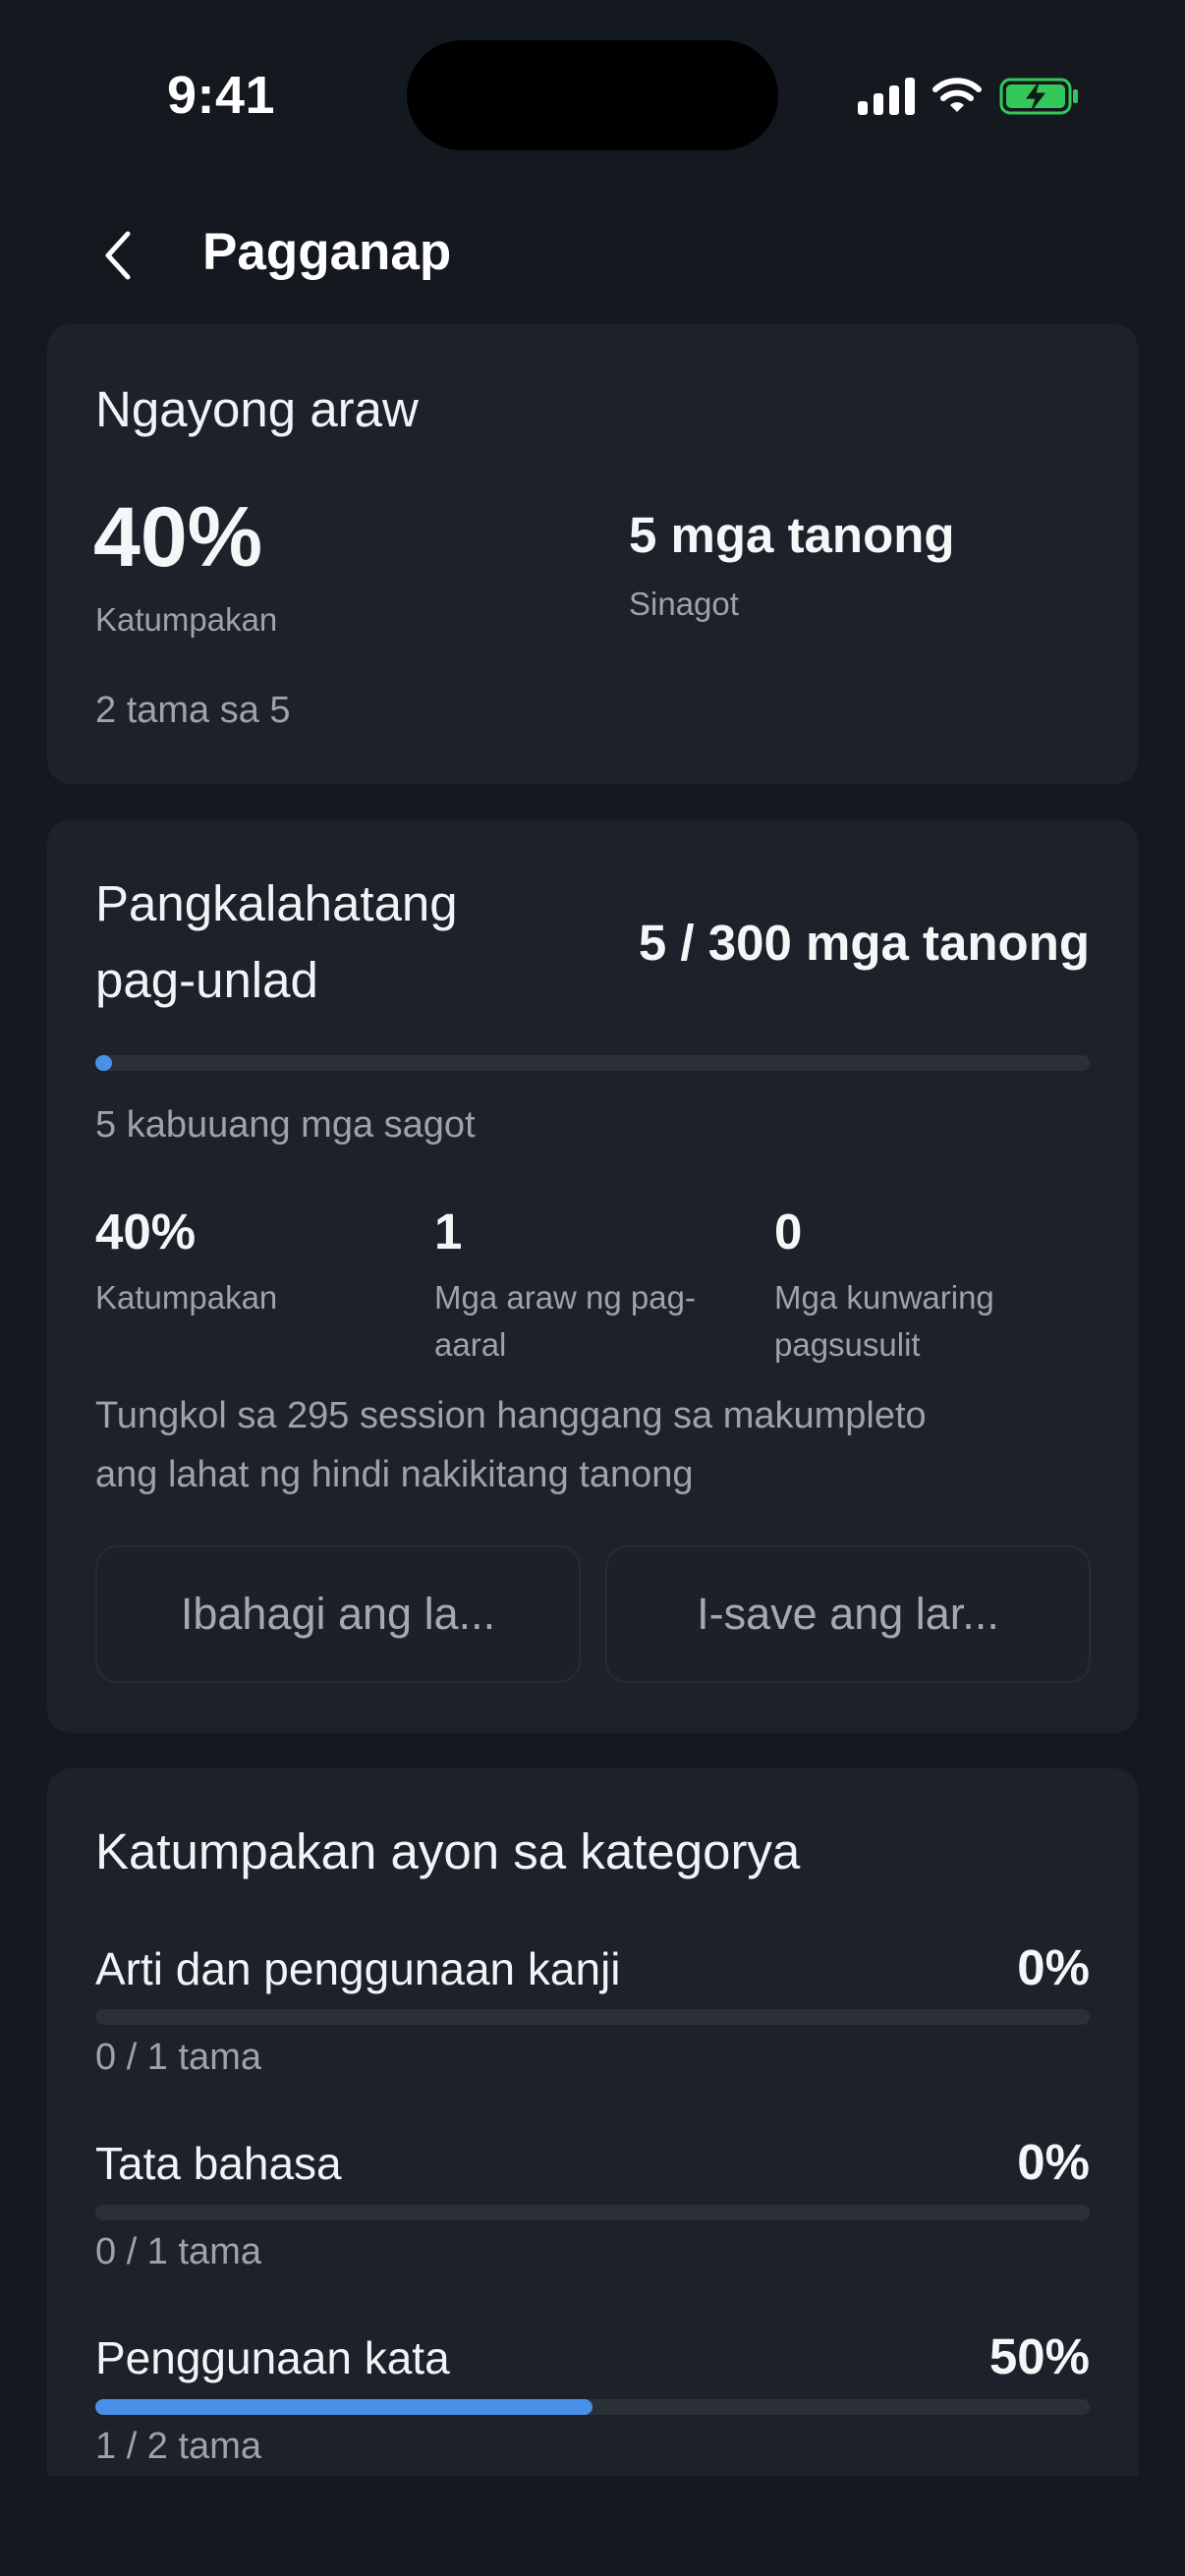 Image resolution: width=1185 pixels, height=2576 pixels. I want to click on today-heading: Ngayong araw, so click(257, 409).